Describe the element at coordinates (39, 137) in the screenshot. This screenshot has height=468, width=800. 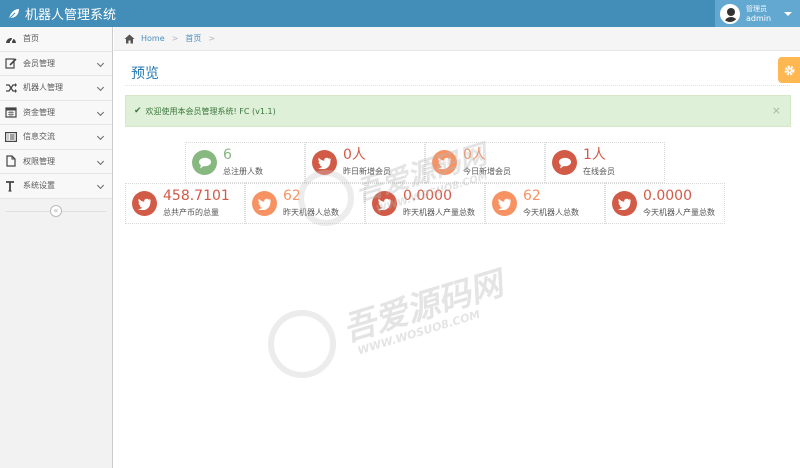
I see `sidebar-item-label: 信息交流` at that location.